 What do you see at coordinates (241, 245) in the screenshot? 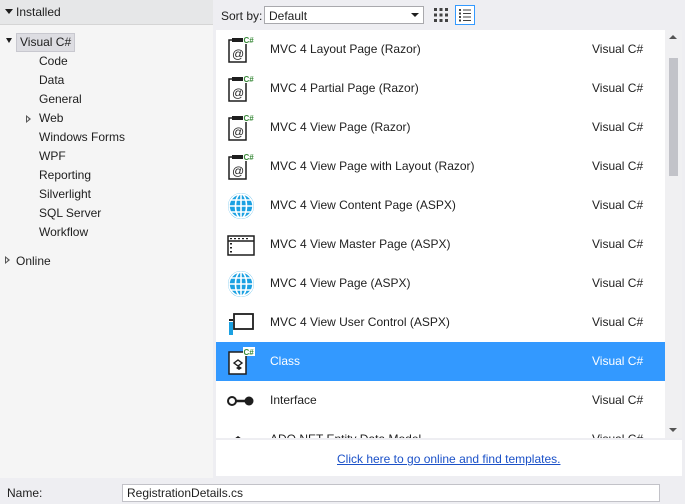
I see `master-page-icon` at bounding box center [241, 245].